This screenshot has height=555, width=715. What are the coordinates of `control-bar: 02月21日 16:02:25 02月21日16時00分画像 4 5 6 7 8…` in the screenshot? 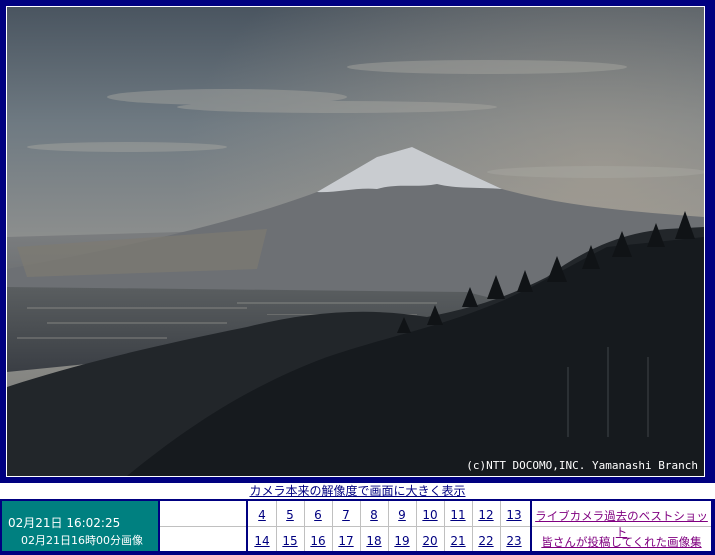 It's located at (357, 527).